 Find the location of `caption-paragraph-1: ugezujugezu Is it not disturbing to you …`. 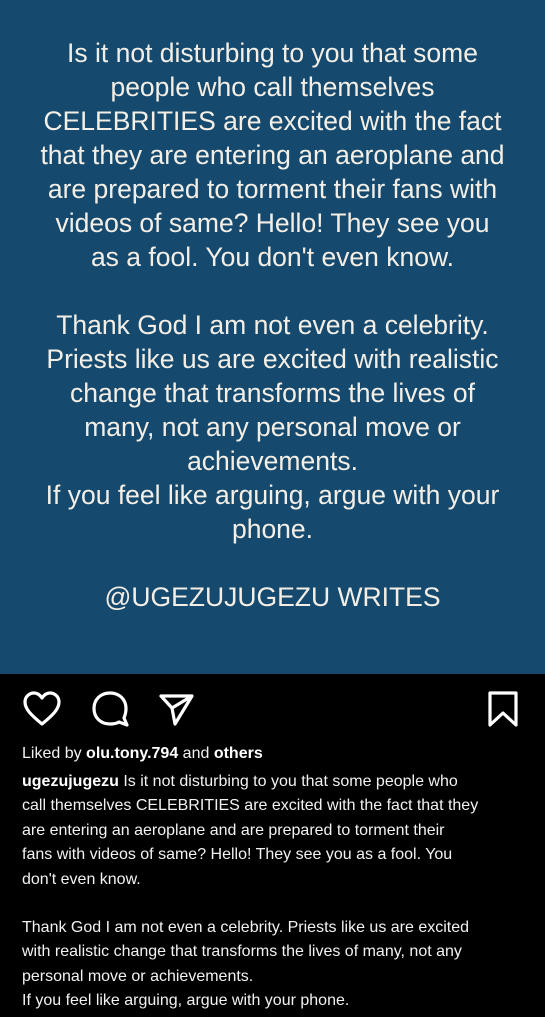

caption-paragraph-1: ugezujugezu Is it not disturbing to you … is located at coordinates (275, 831).